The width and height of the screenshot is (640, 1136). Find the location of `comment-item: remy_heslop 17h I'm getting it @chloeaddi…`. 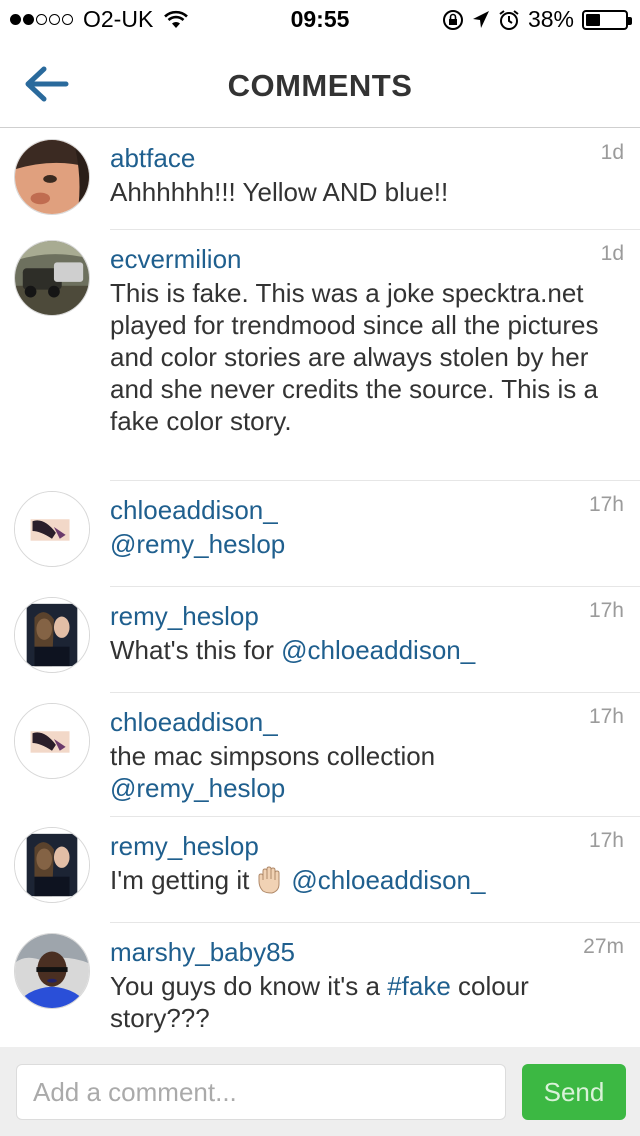

comment-item: remy_heslop 17h I'm getting it @chloeaddi… is located at coordinates (320, 870).